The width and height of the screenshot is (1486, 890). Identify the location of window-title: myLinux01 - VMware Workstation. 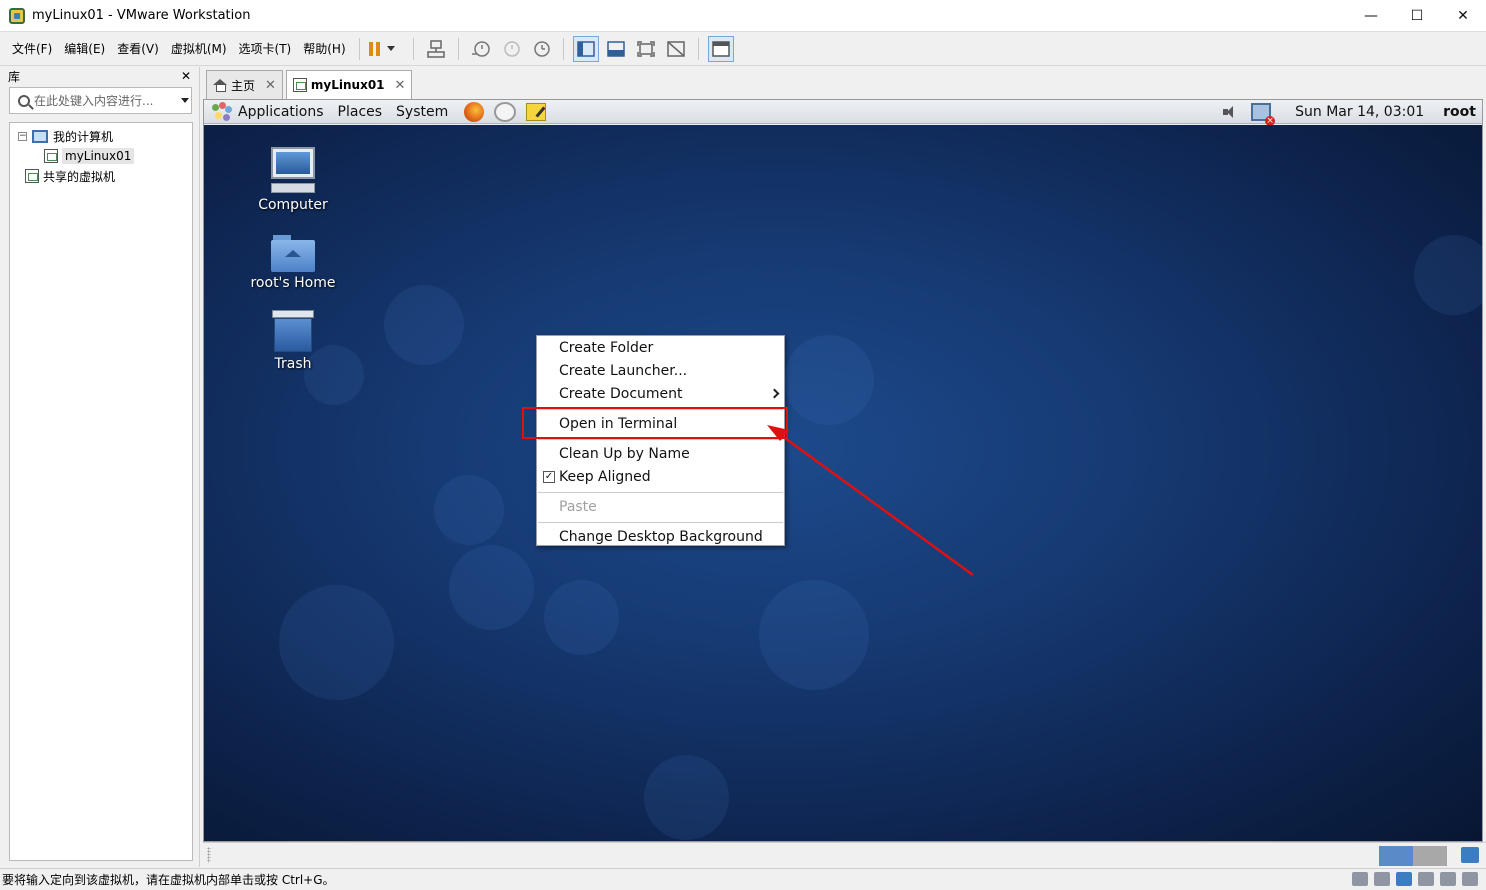
(141, 15).